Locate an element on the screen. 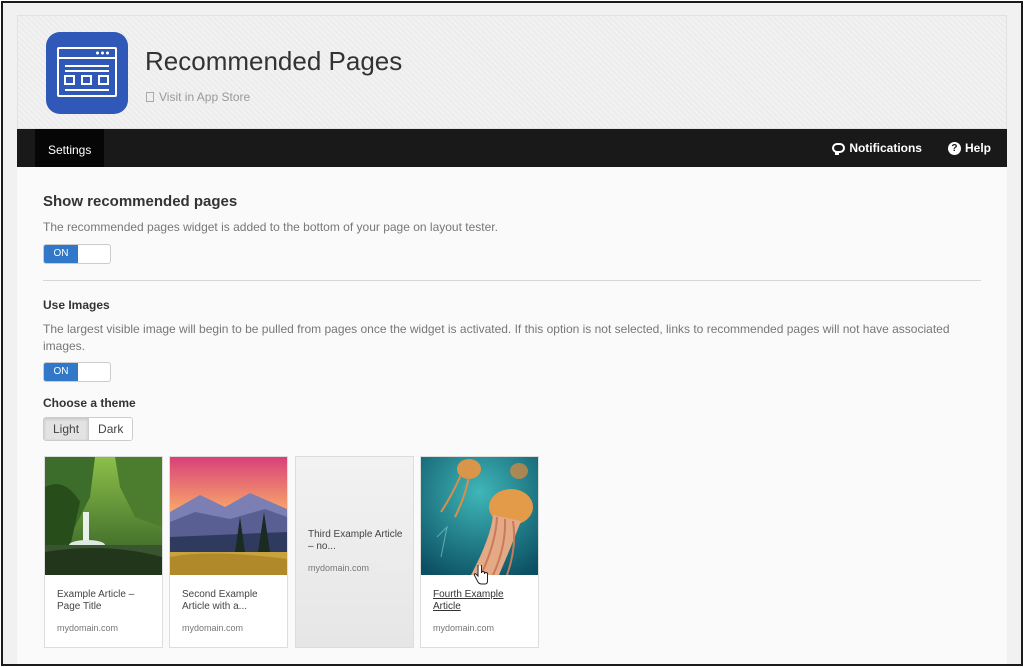 Image resolution: width=1024 pixels, height=667 pixels. question-icon: ? is located at coordinates (954, 148).